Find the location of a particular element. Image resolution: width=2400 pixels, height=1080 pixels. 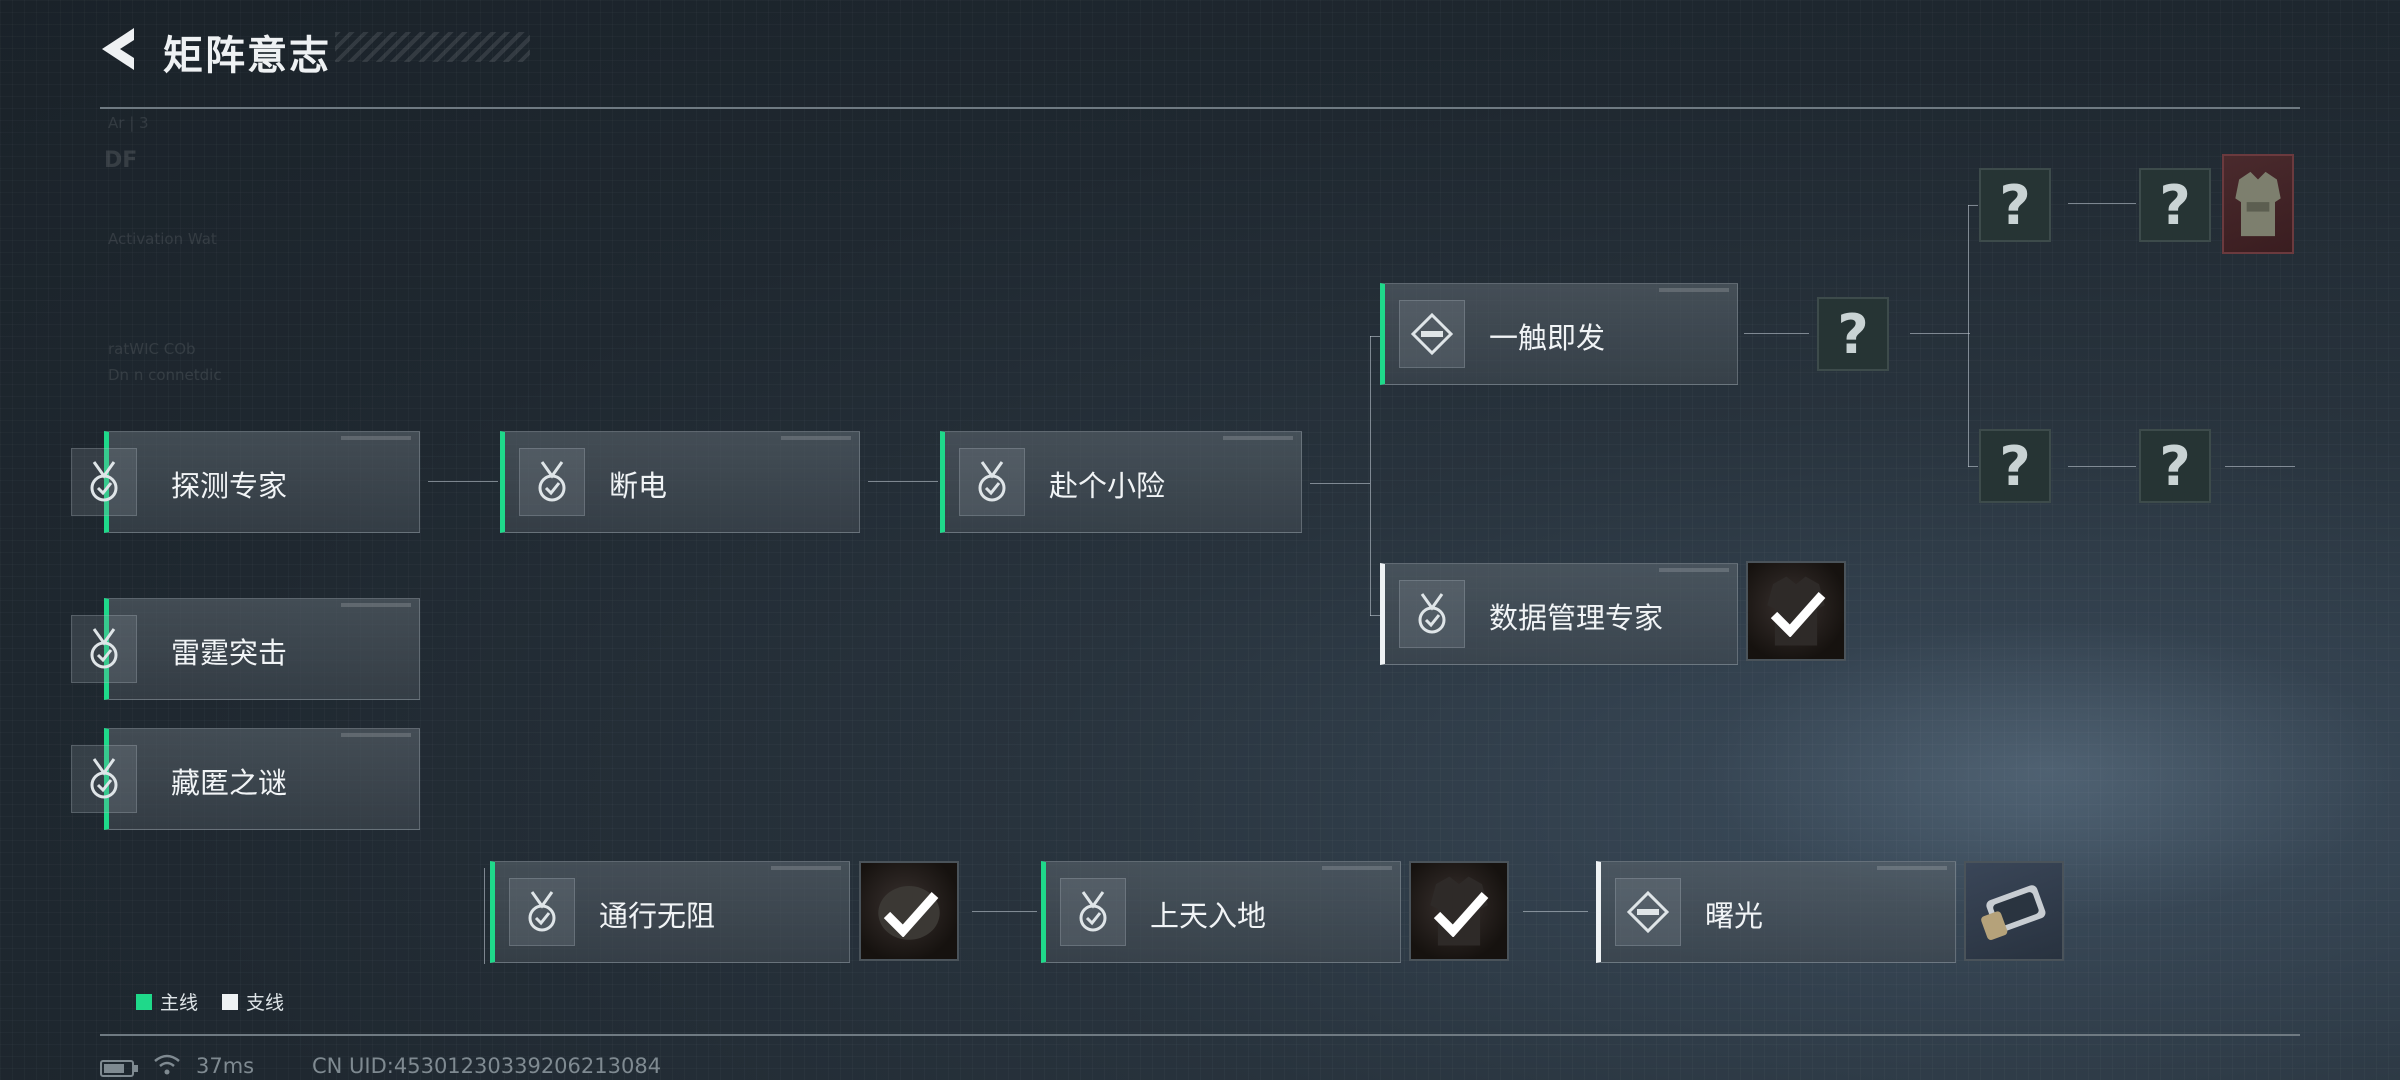

node-label: 藏匿之谜 is located at coordinates (229, 783).